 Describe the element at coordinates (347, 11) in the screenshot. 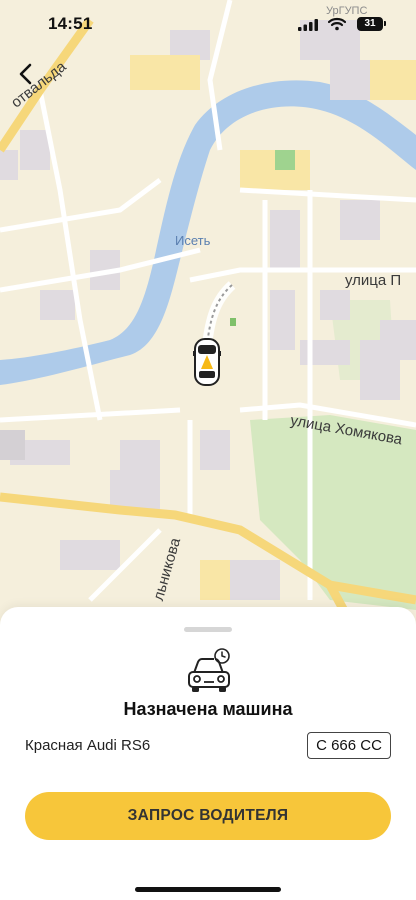

I see `status-carrier: УрГУПС` at that location.